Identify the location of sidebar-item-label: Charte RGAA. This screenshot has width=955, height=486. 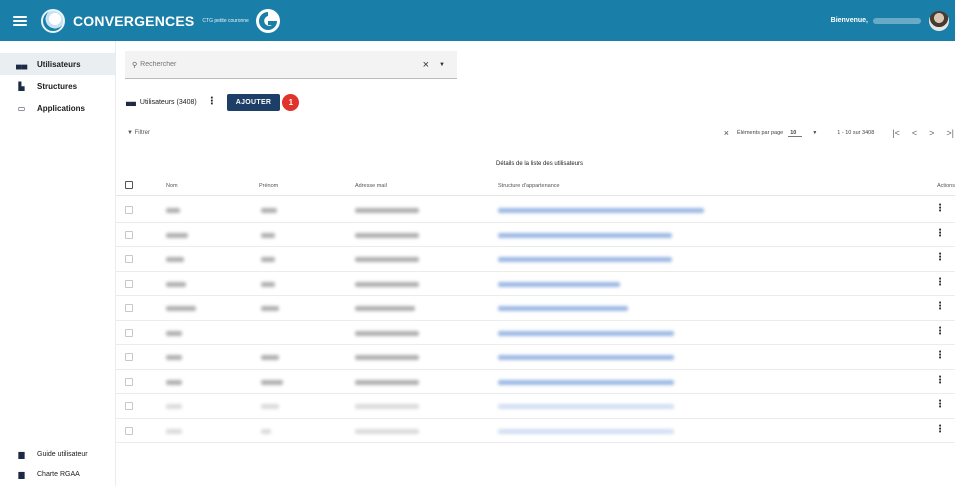
(58, 474).